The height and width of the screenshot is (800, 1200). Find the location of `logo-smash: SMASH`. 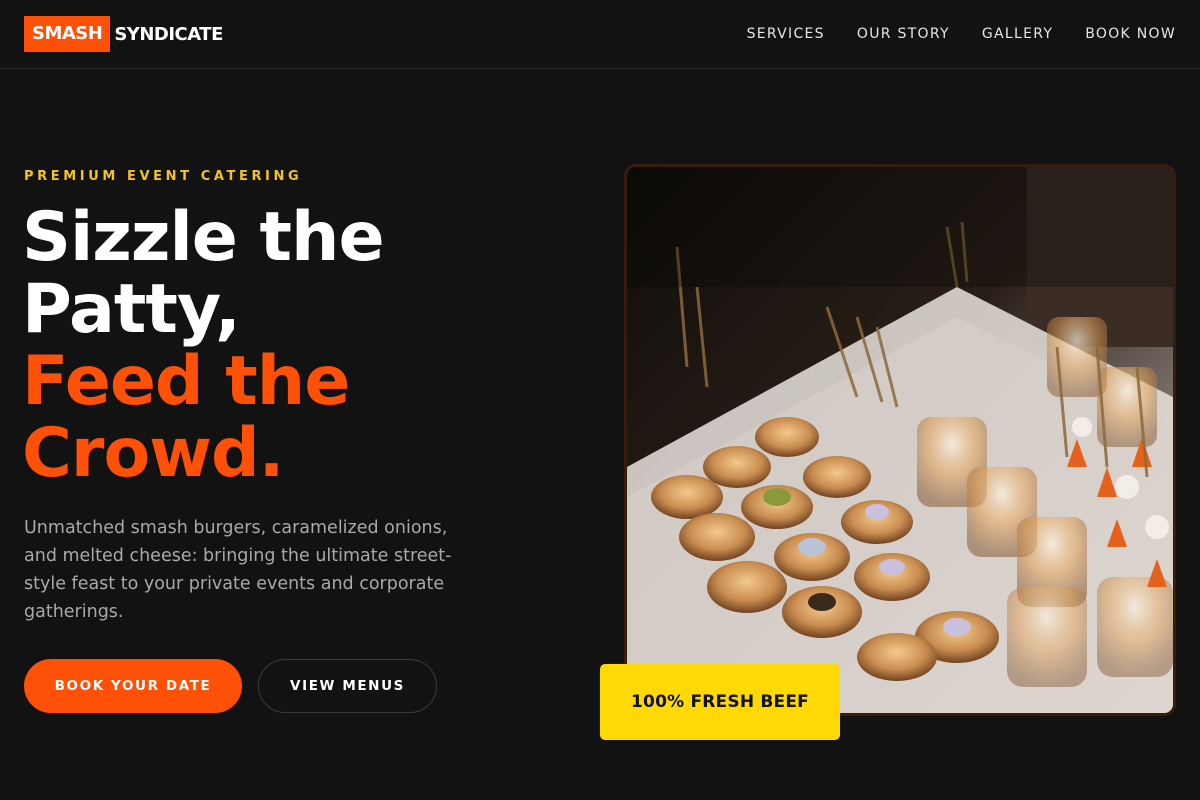

logo-smash: SMASH is located at coordinates (67, 34).